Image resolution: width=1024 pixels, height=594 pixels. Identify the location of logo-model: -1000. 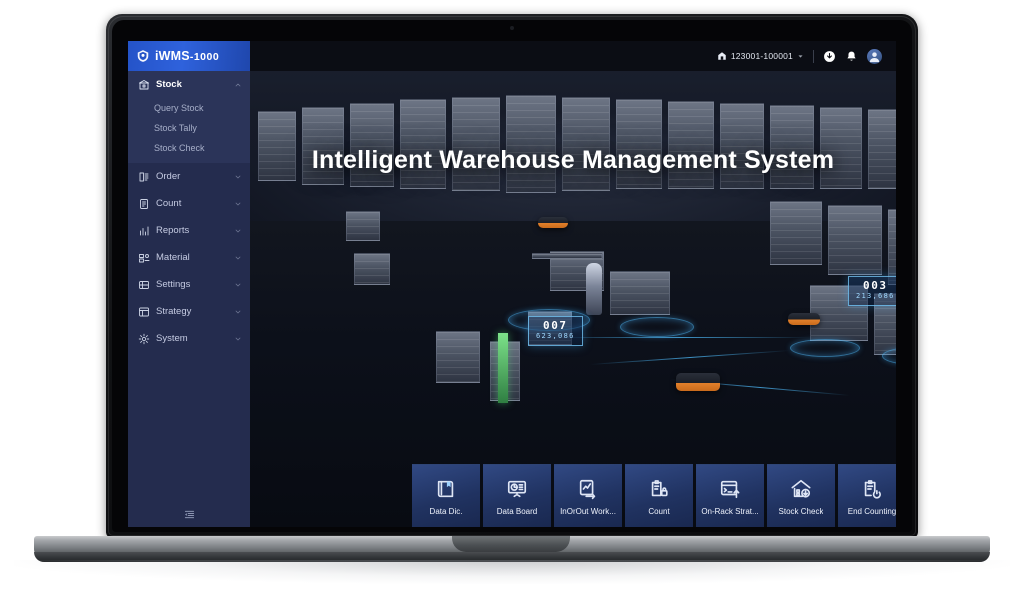
(204, 57).